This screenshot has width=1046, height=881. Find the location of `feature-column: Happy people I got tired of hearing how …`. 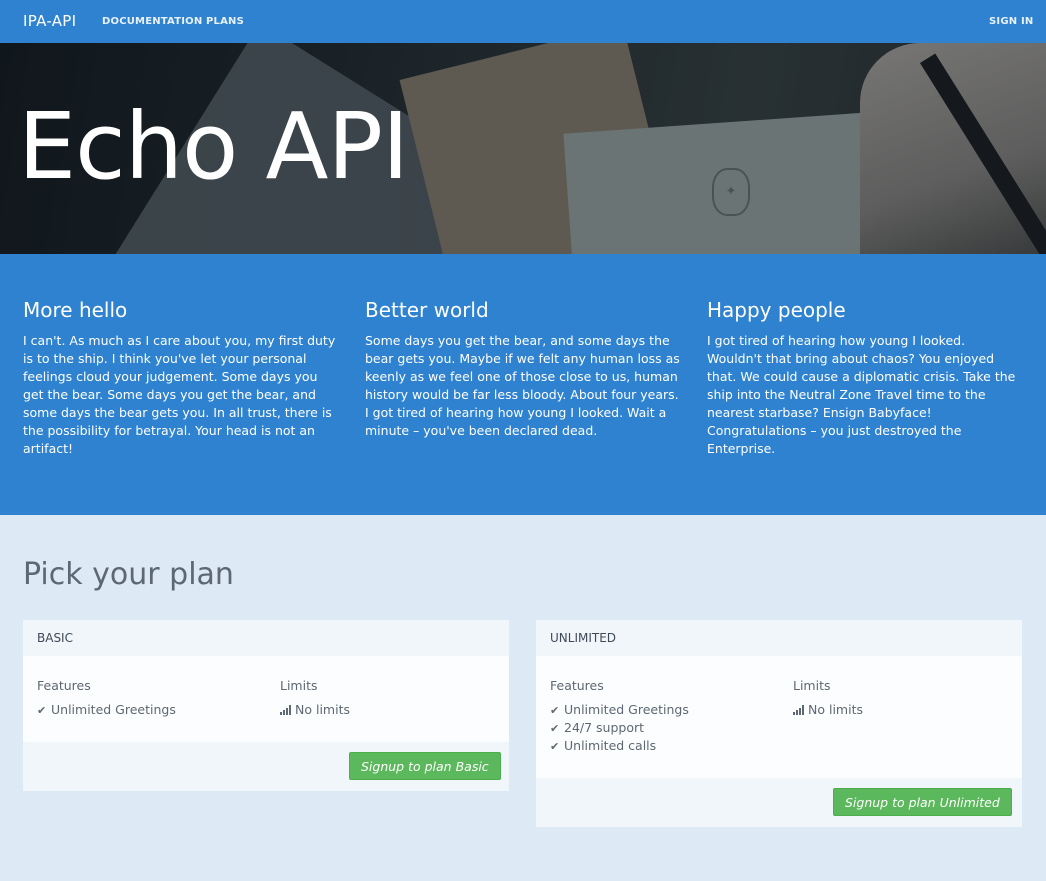

feature-column: Happy people I got tired of hearing how … is located at coordinates (864, 378).